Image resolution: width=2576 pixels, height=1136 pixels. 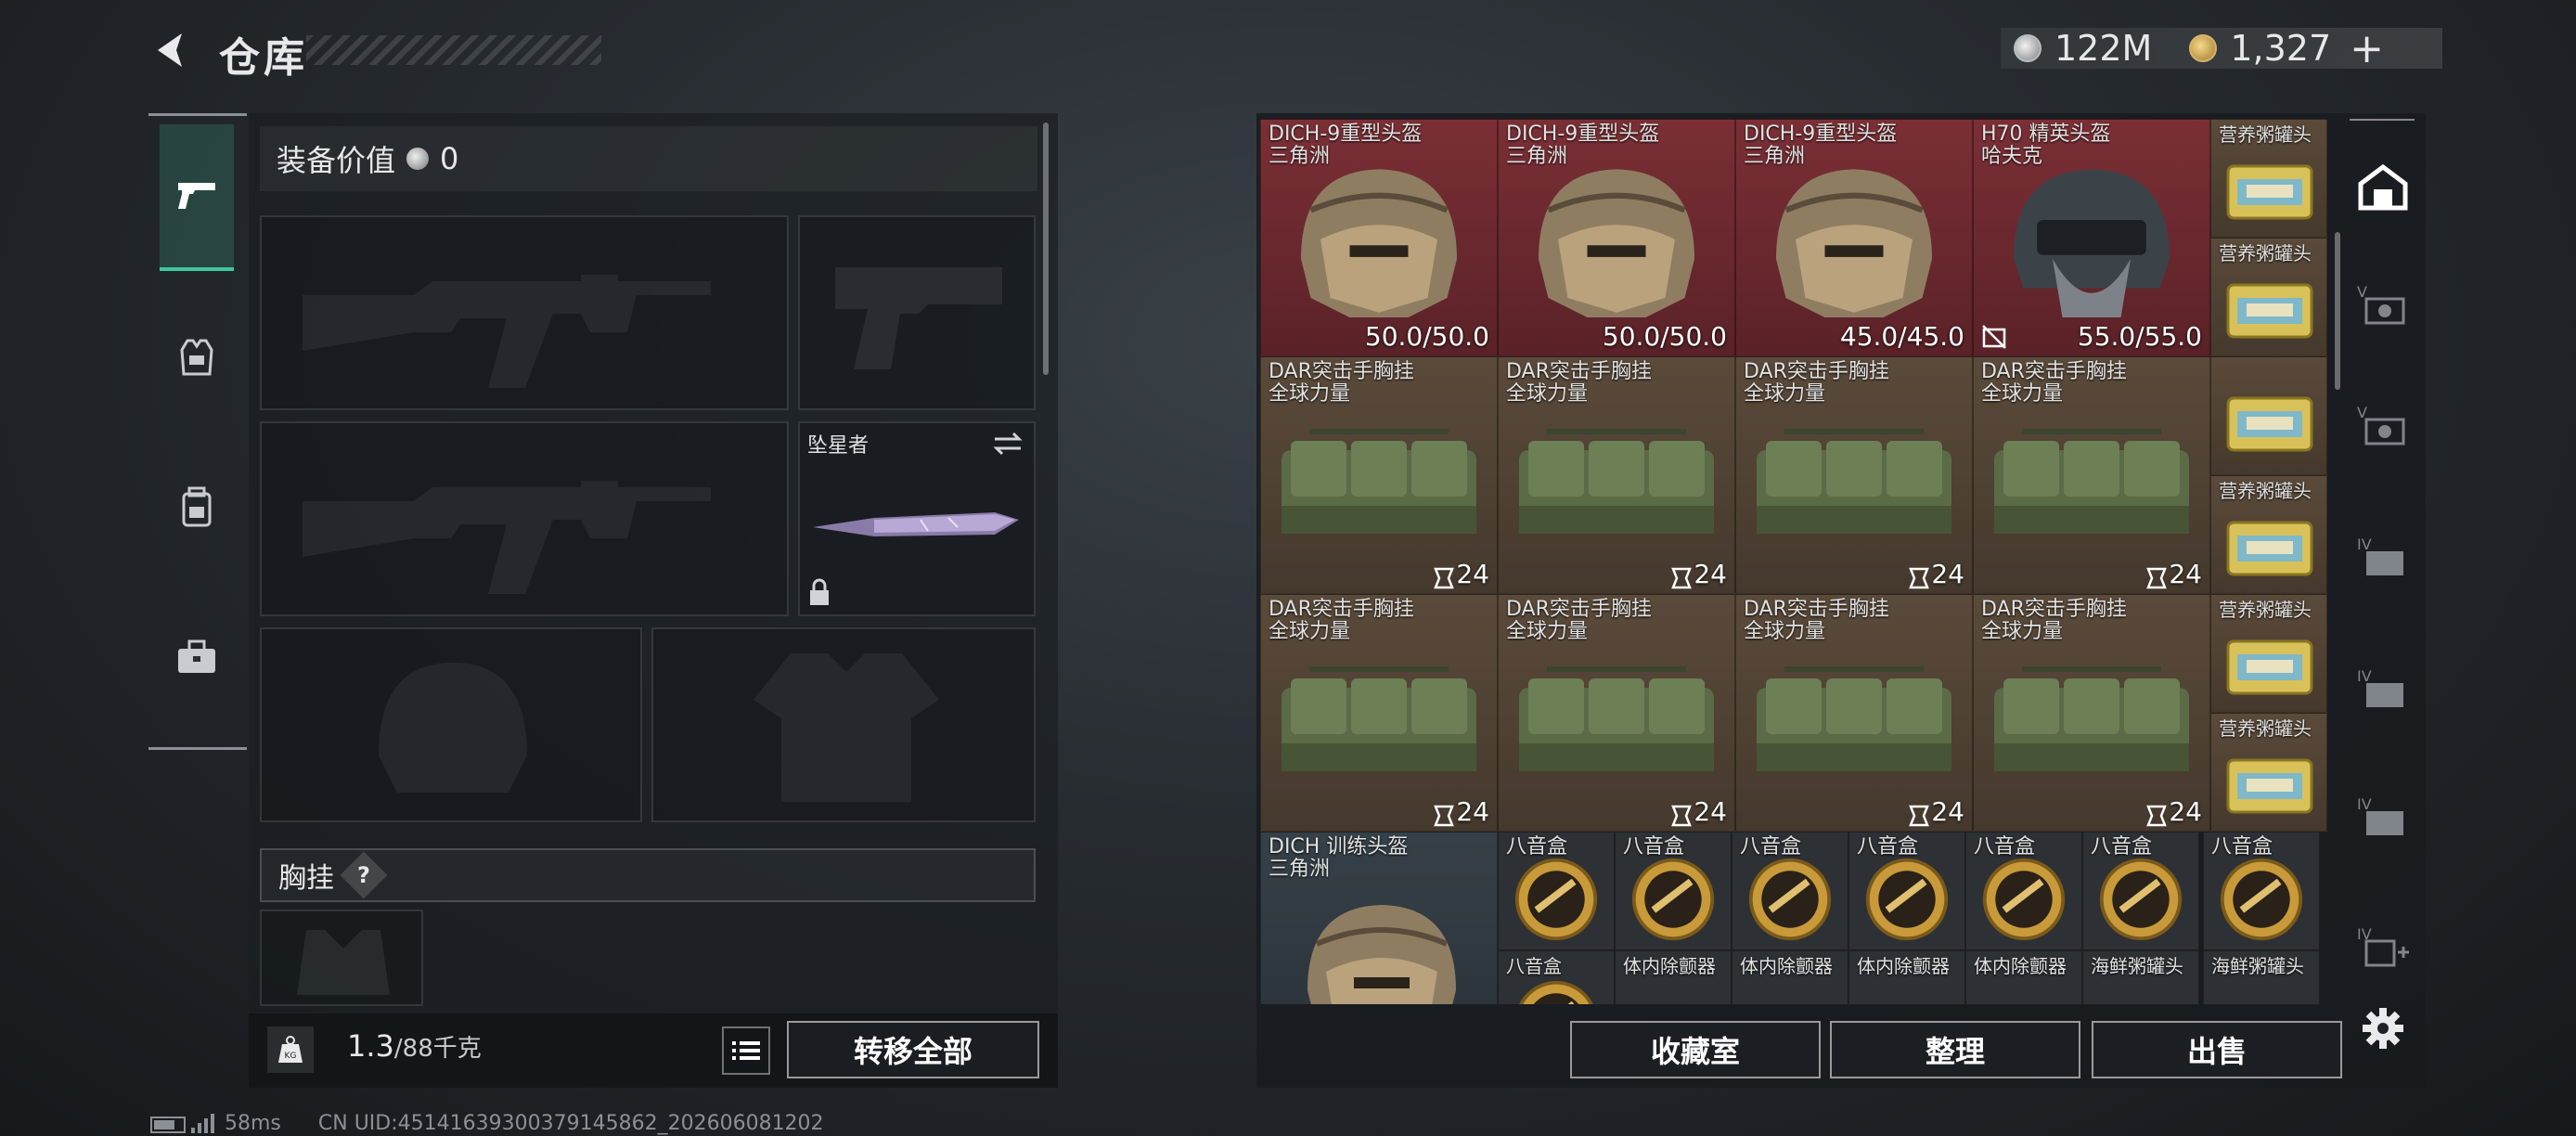 I want to click on warehouse-icon, so click(x=2383, y=187).